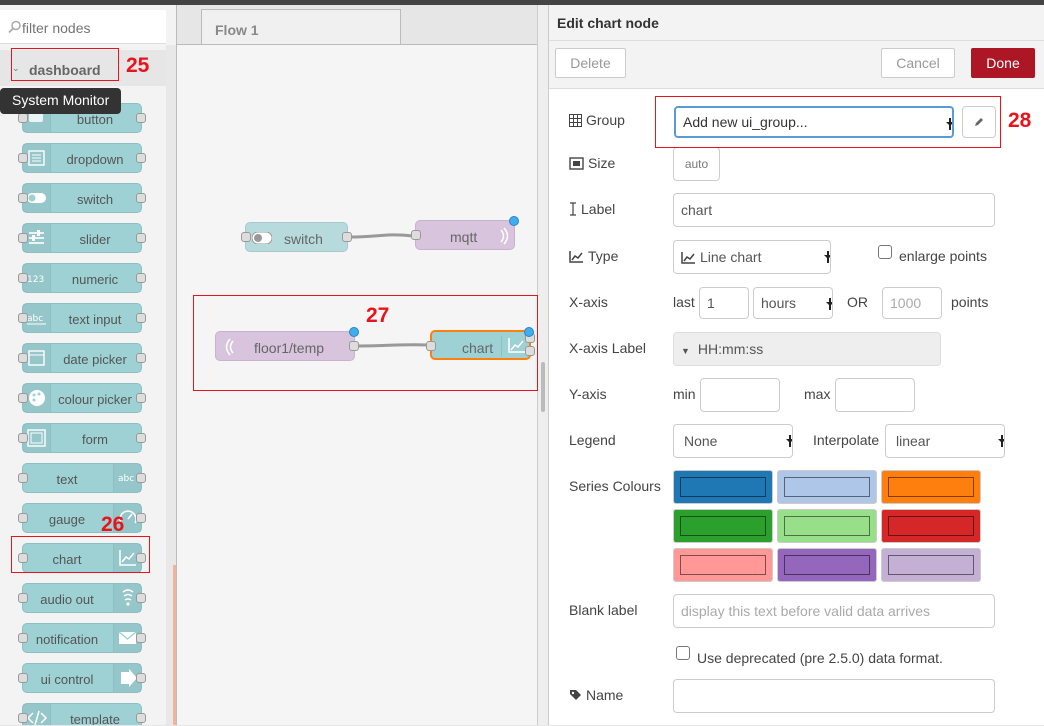  I want to click on palette-node-label: text, so click(67, 479).